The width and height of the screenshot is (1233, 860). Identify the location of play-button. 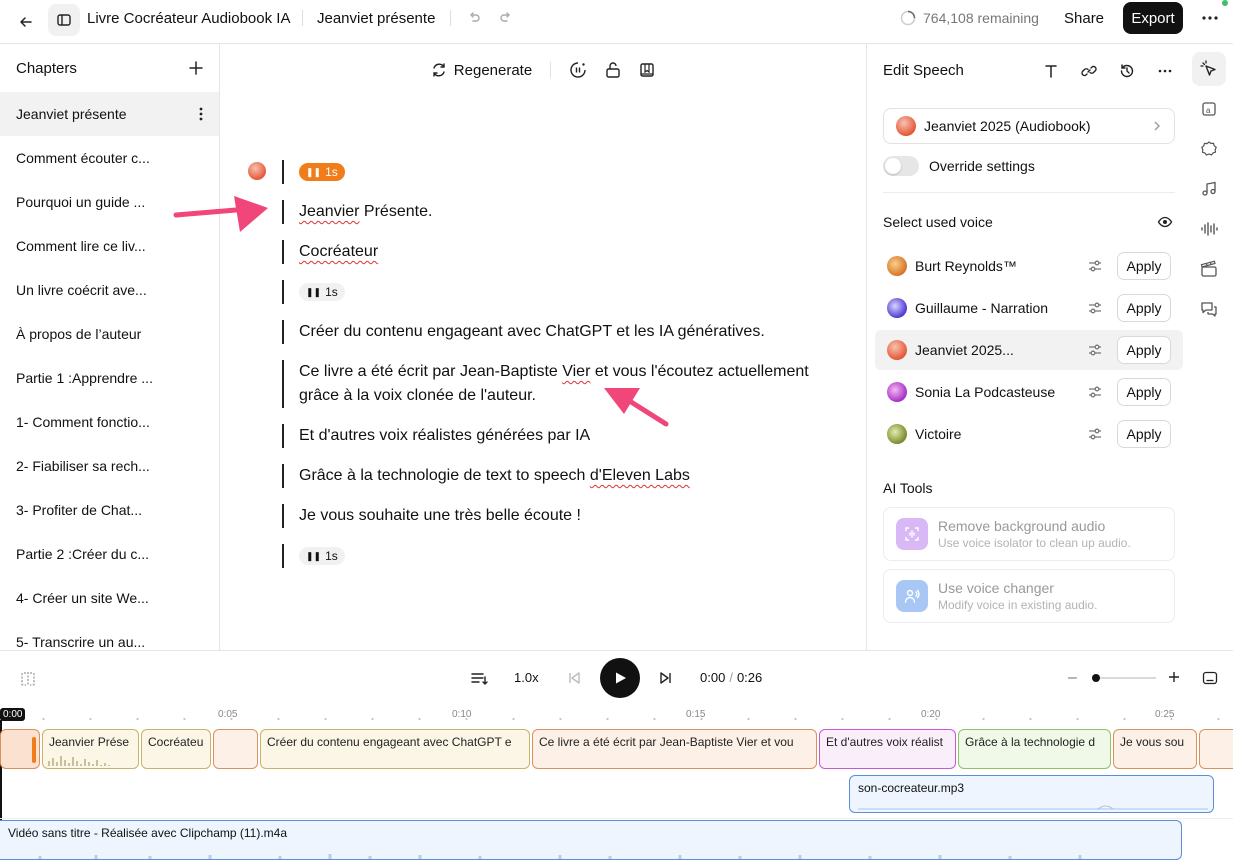
(620, 678).